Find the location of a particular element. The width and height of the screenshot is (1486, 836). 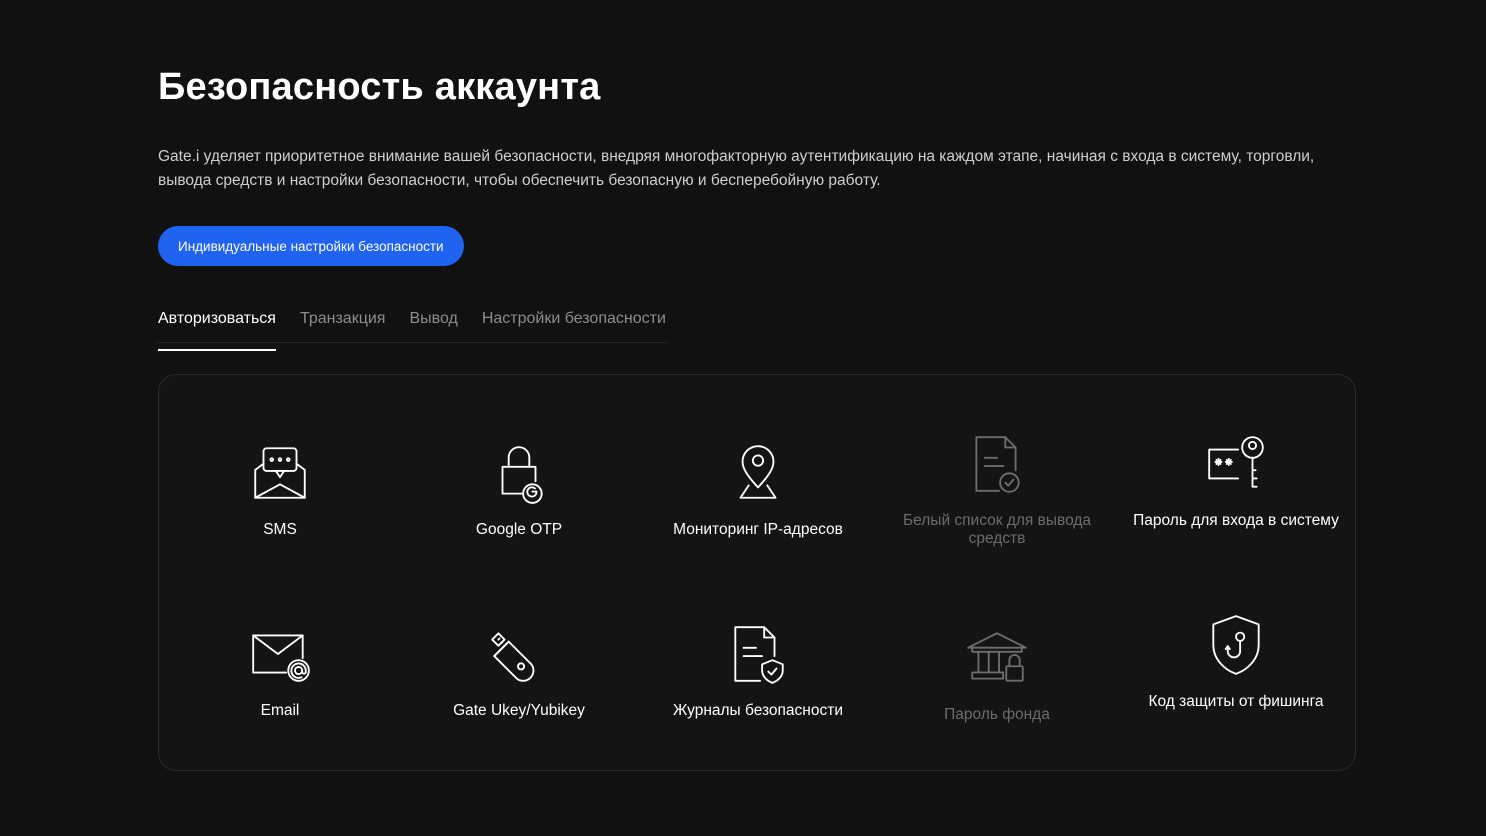

feature-label: Пароль фонда is located at coordinates (997, 714).